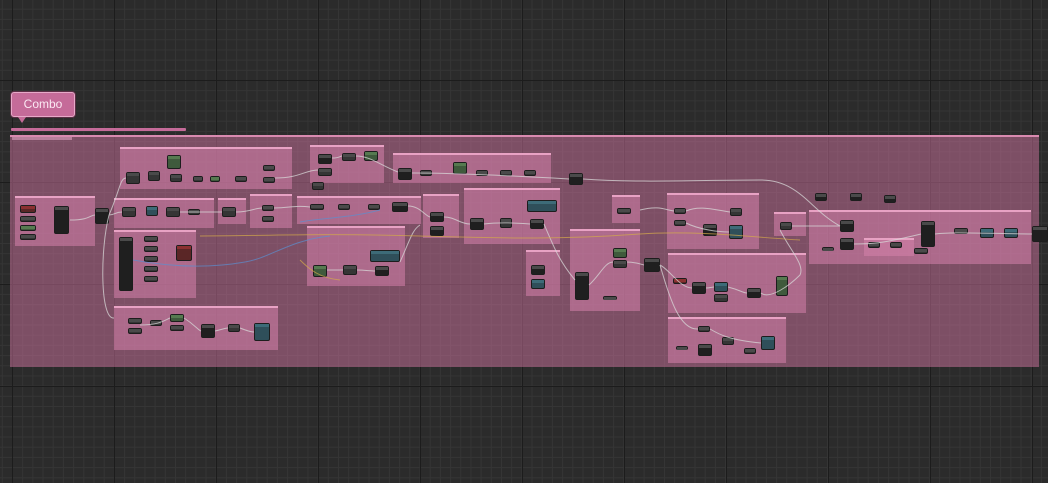 The height and width of the screenshot is (483, 1048). I want to click on group-label-combo: Combo, so click(43, 104).